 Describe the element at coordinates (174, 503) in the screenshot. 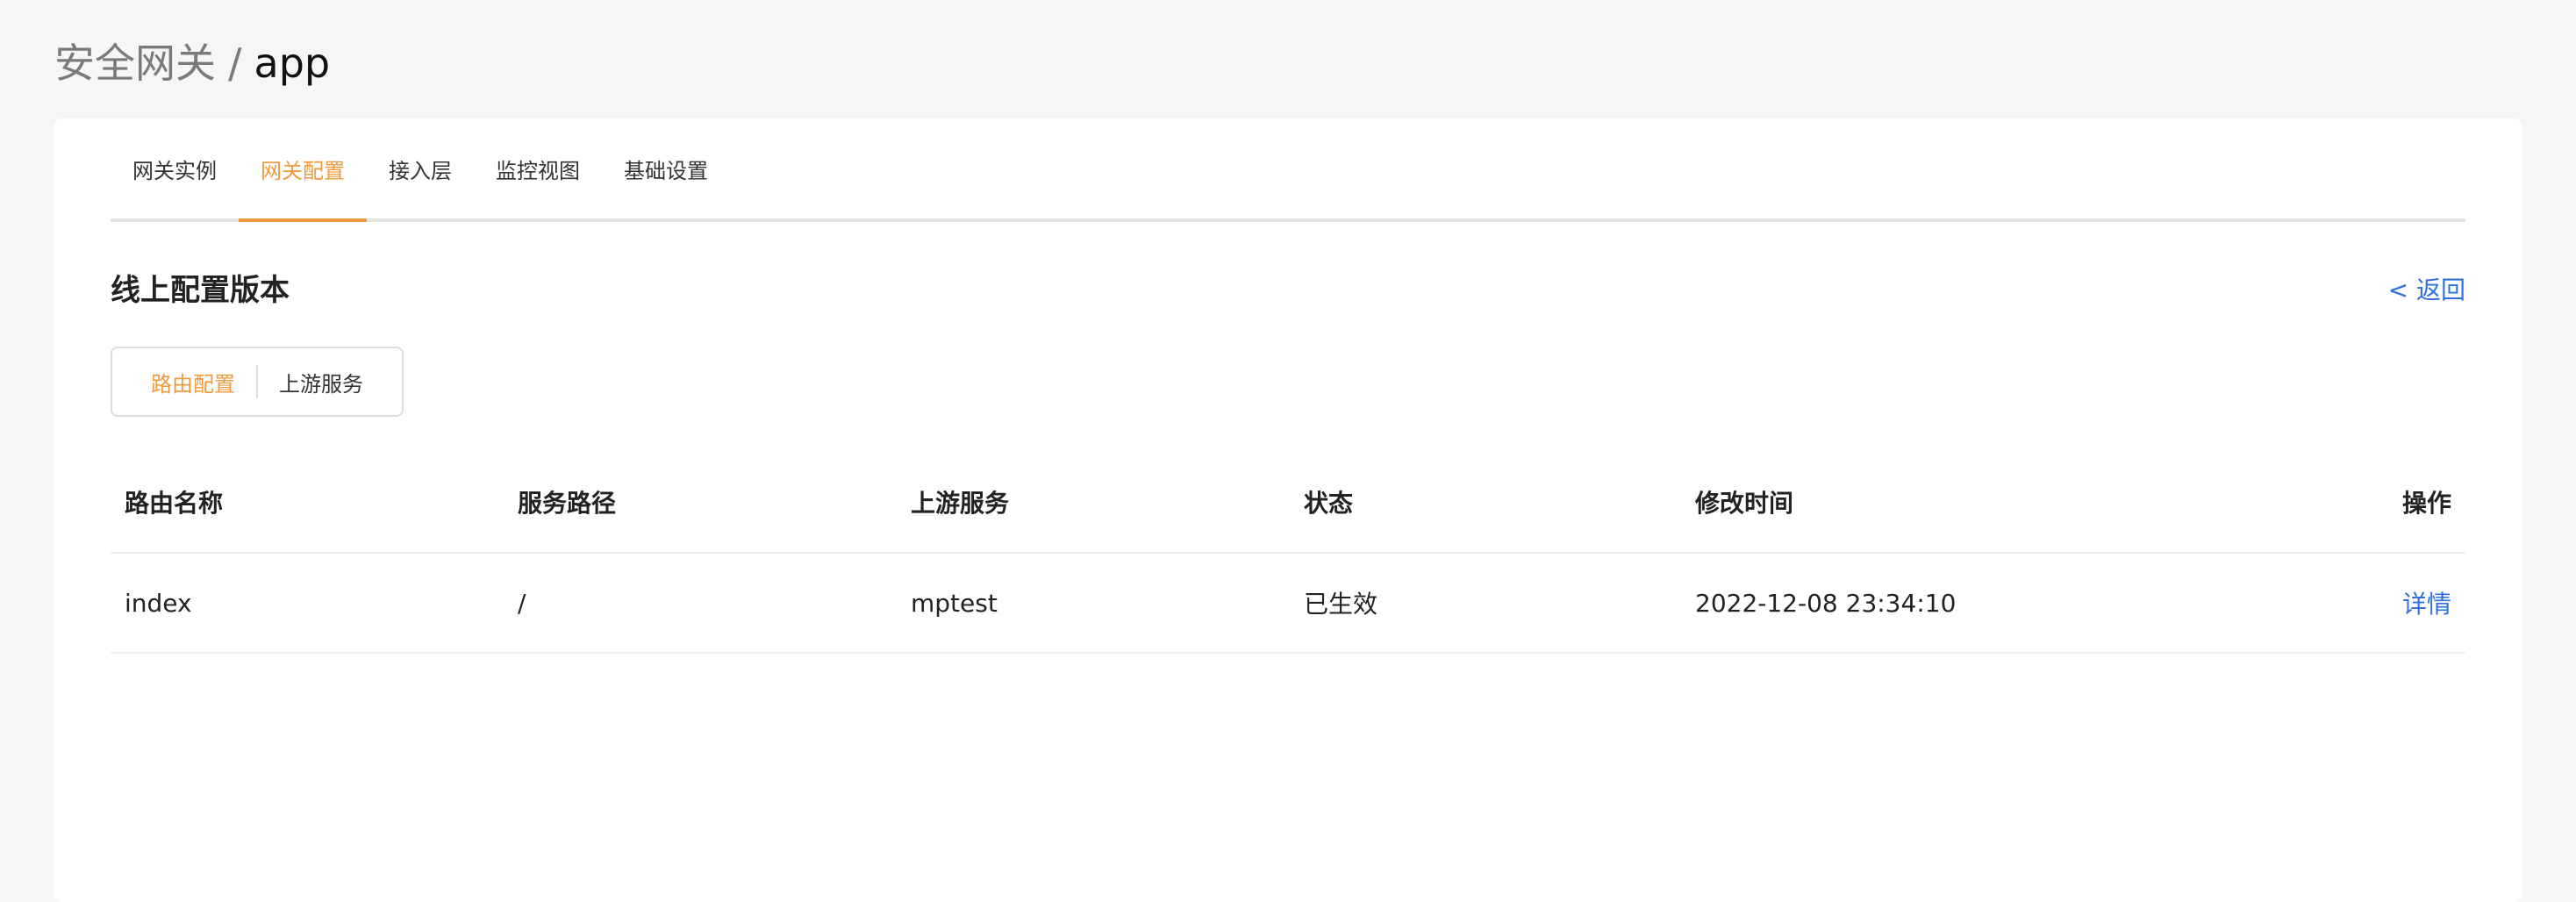

I see `column-header: 路由名称` at that location.